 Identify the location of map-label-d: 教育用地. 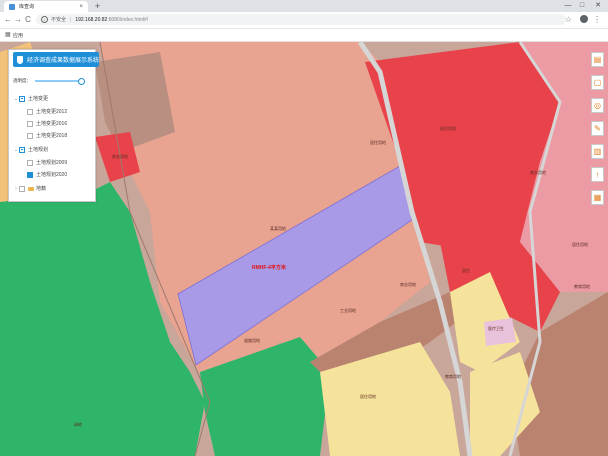
(453, 376).